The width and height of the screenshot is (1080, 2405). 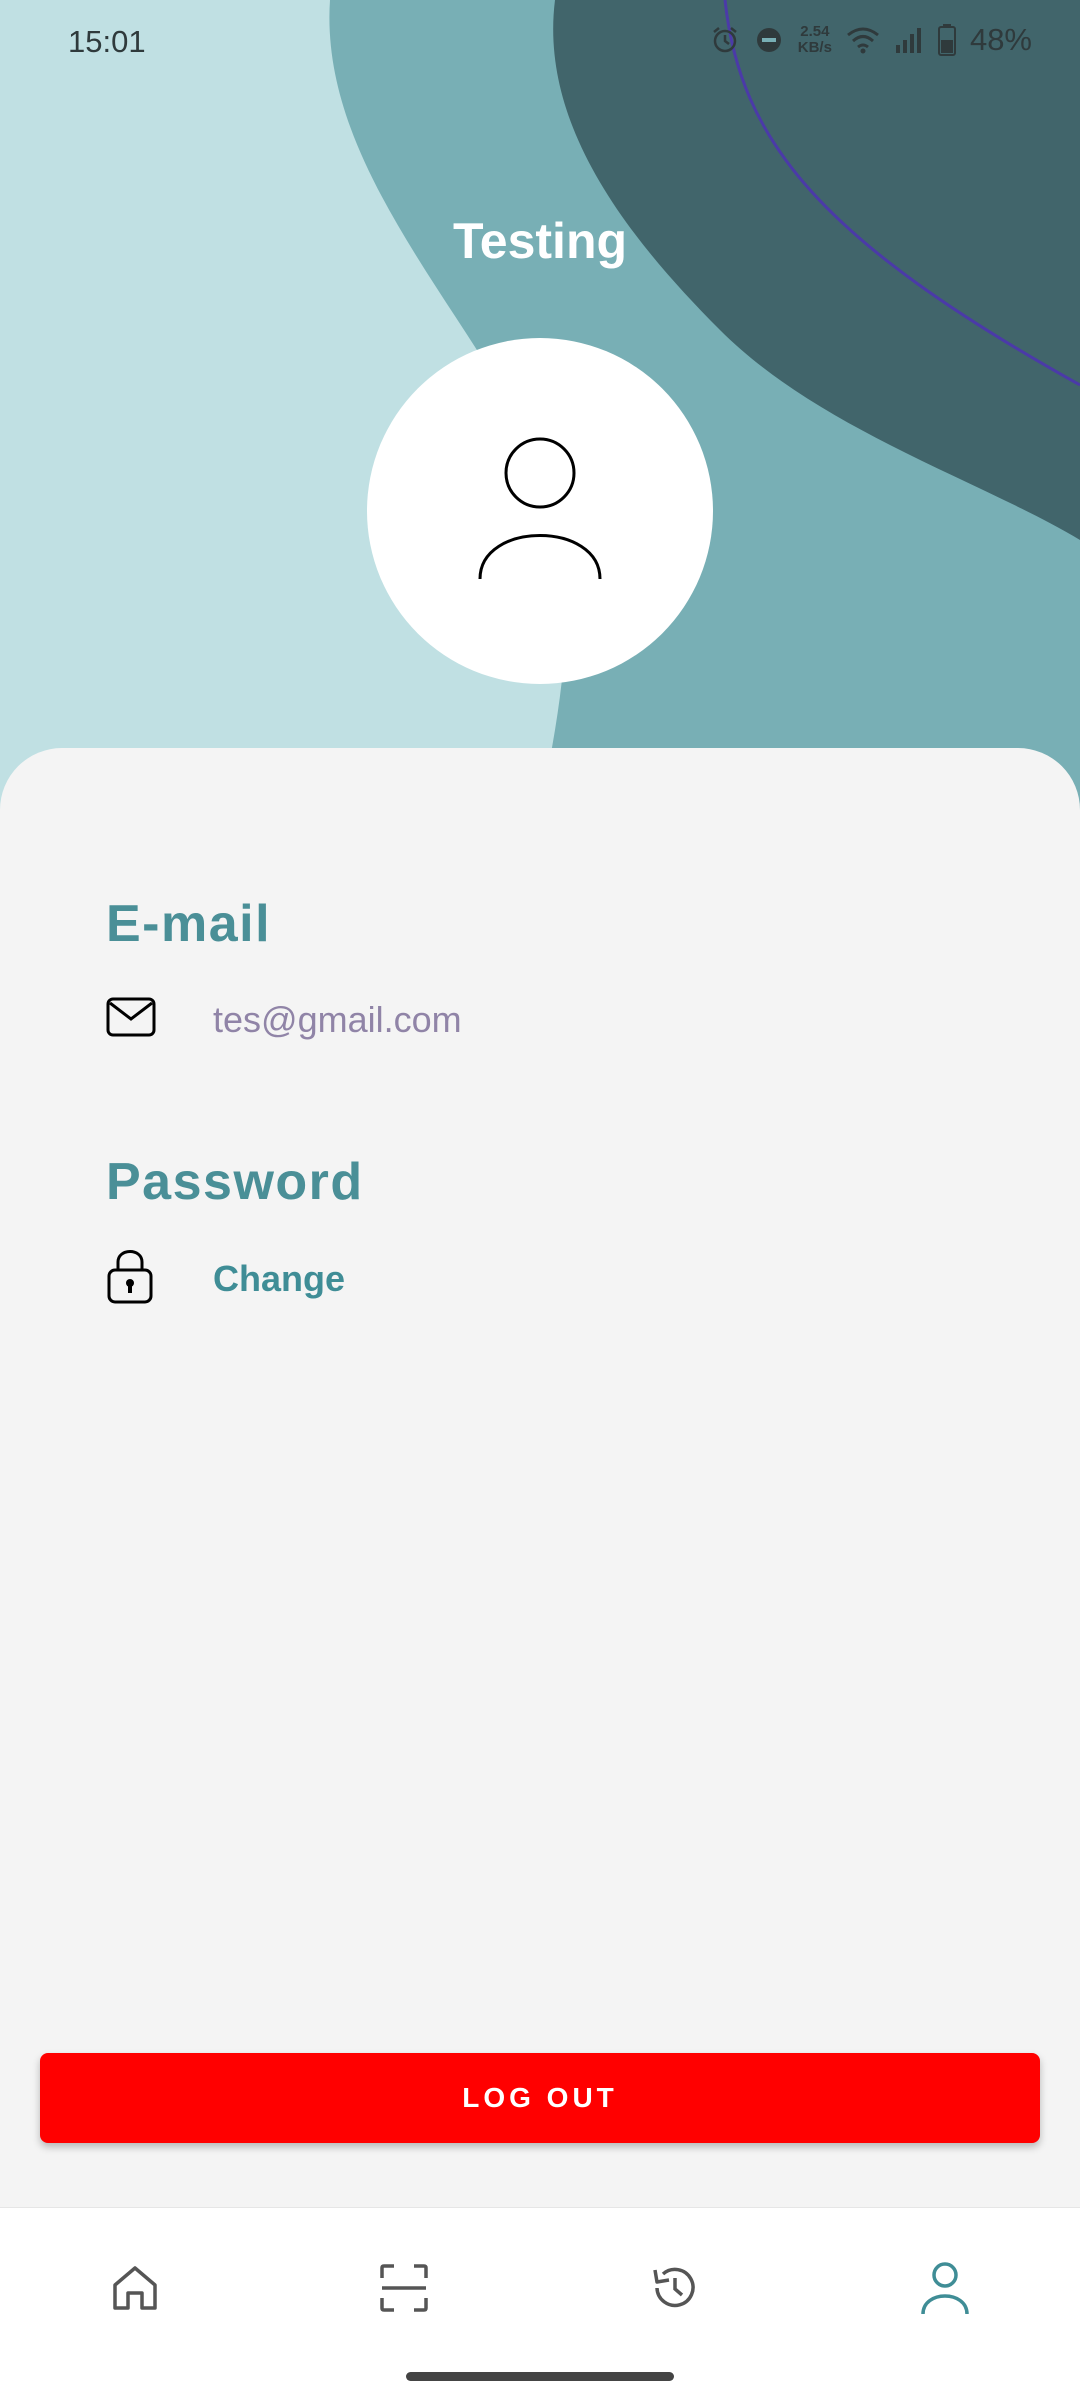 I want to click on network-speed-value: 2.54, so click(x=815, y=31).